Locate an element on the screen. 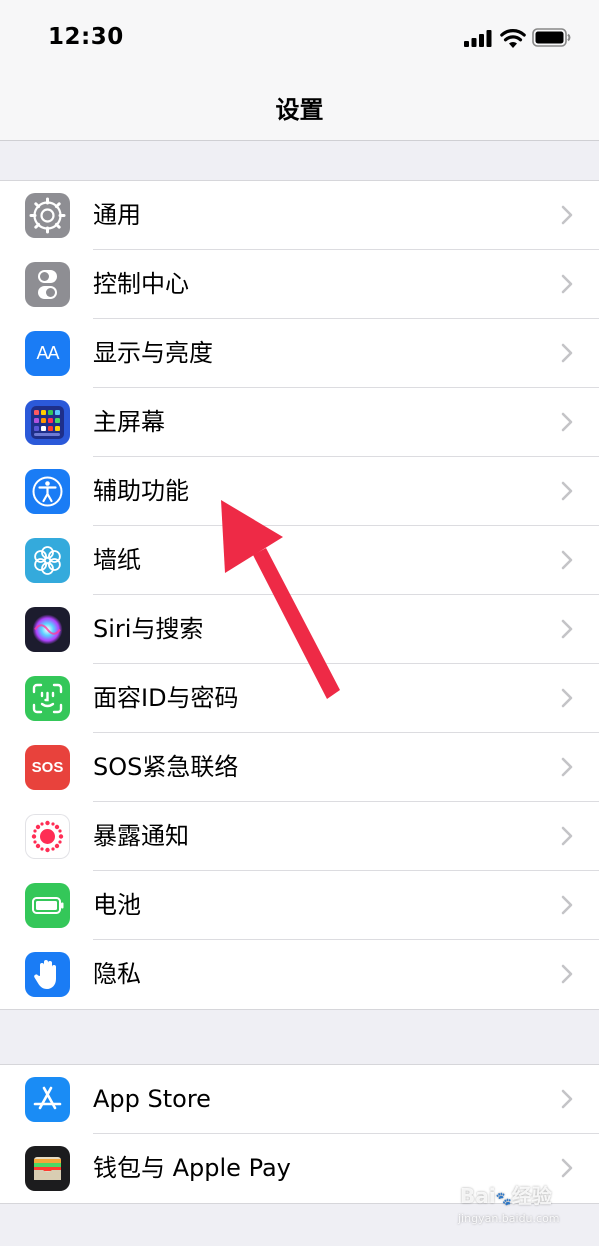  app-store-icon is located at coordinates (47, 1099).